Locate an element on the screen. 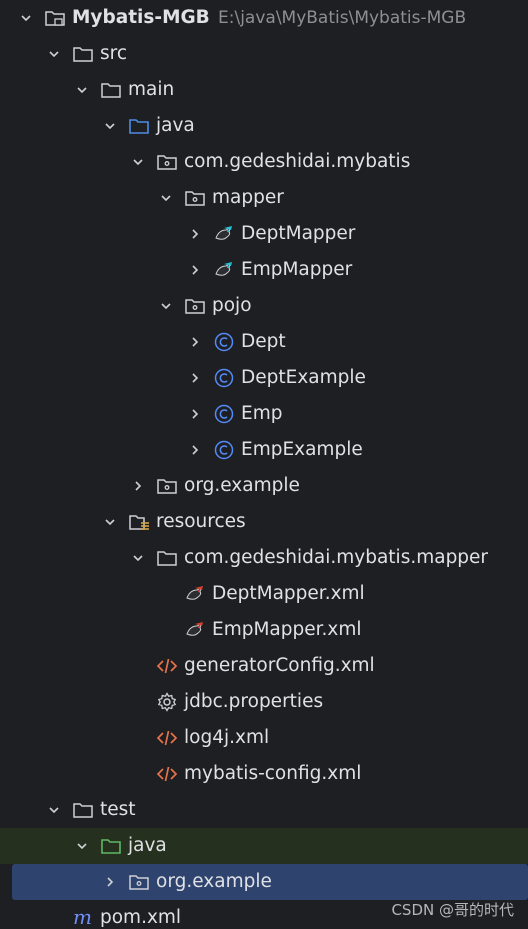 The width and height of the screenshot is (528, 929). tree-row: generatorConfig.xml is located at coordinates (264, 666).